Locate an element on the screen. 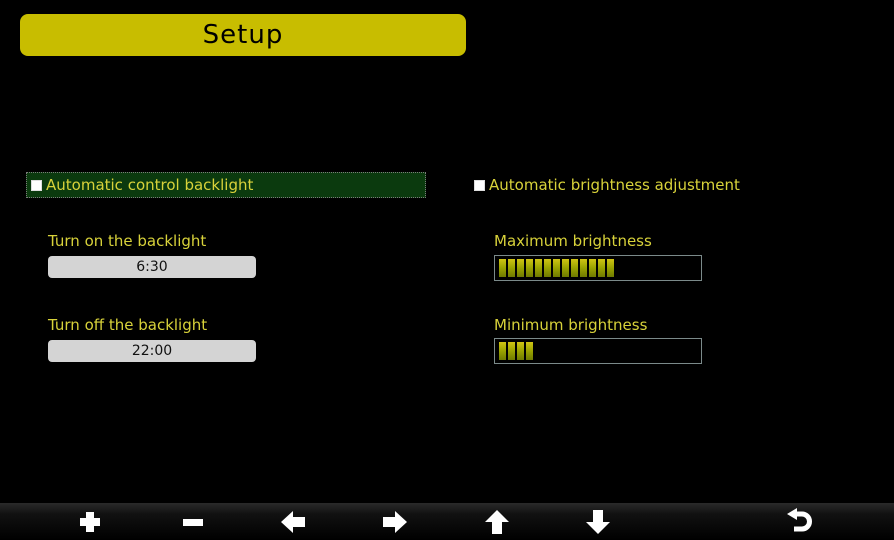  auto-backlight-option: Automatic control backlight is located at coordinates (226, 185).